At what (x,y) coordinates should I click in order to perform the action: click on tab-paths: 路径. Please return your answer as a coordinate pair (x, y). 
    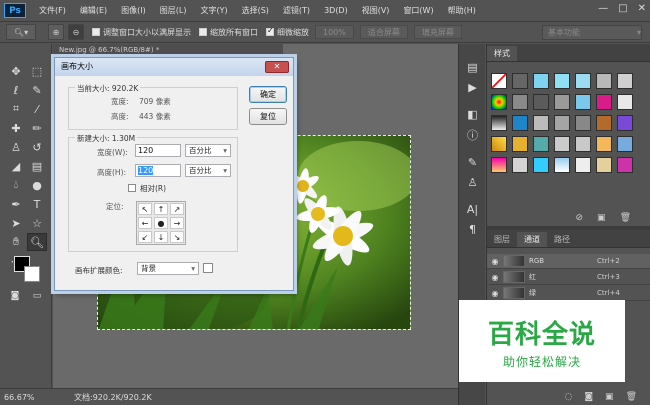
    Looking at the image, I should click on (562, 239).